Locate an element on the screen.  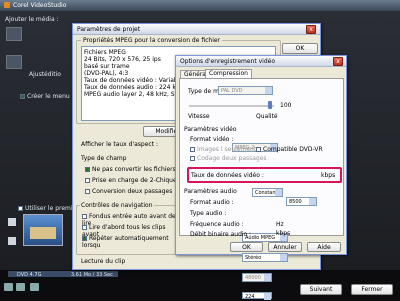
dvd-vr-checkbox: Compatible DVD-VR is located at coordinates (289, 149).